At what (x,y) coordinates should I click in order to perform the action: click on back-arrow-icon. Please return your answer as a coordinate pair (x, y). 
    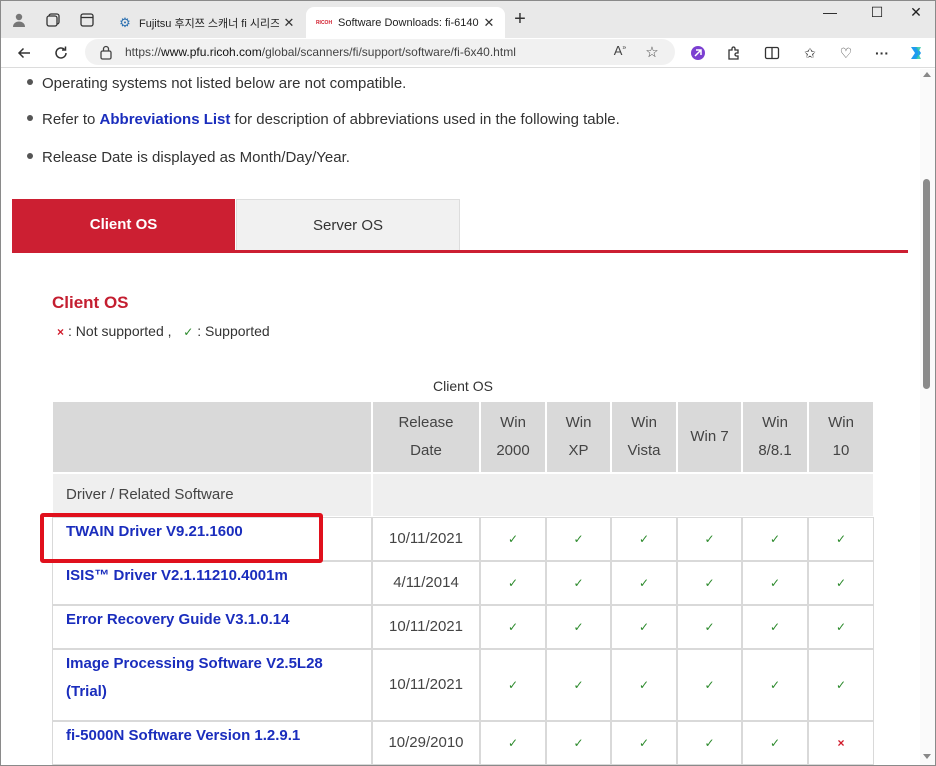
    Looking at the image, I should click on (24, 53).